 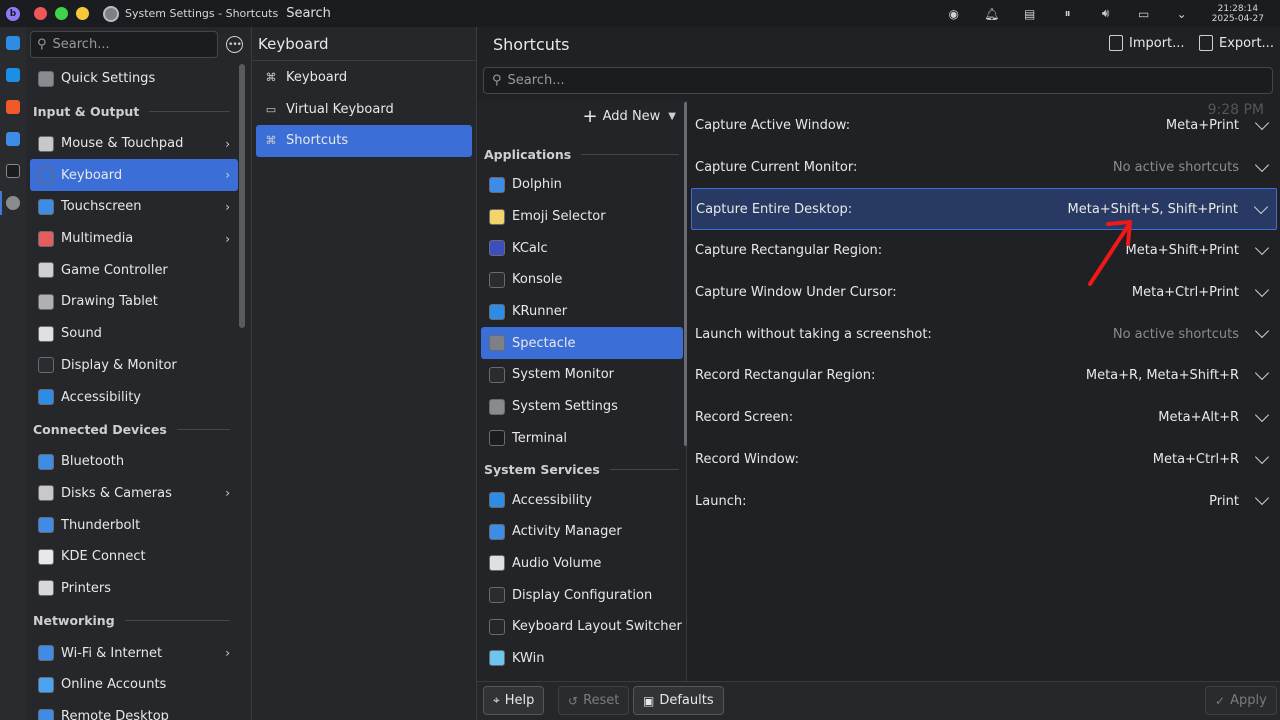 I want to click on battery-icon: ▭, so click(x=1144, y=14).